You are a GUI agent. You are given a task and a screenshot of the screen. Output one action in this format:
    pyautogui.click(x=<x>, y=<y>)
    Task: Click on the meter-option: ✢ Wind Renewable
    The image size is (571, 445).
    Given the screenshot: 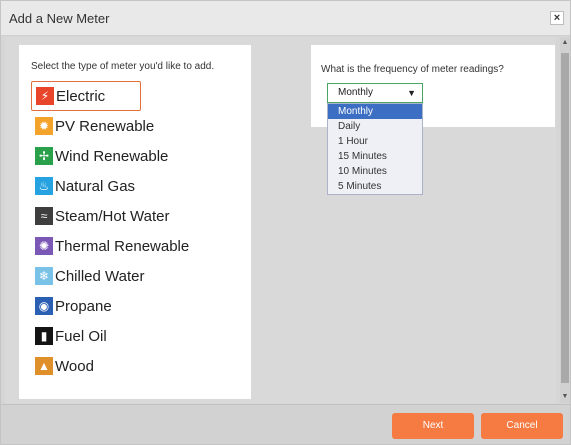 What is the action you would take?
    pyautogui.click(x=137, y=156)
    